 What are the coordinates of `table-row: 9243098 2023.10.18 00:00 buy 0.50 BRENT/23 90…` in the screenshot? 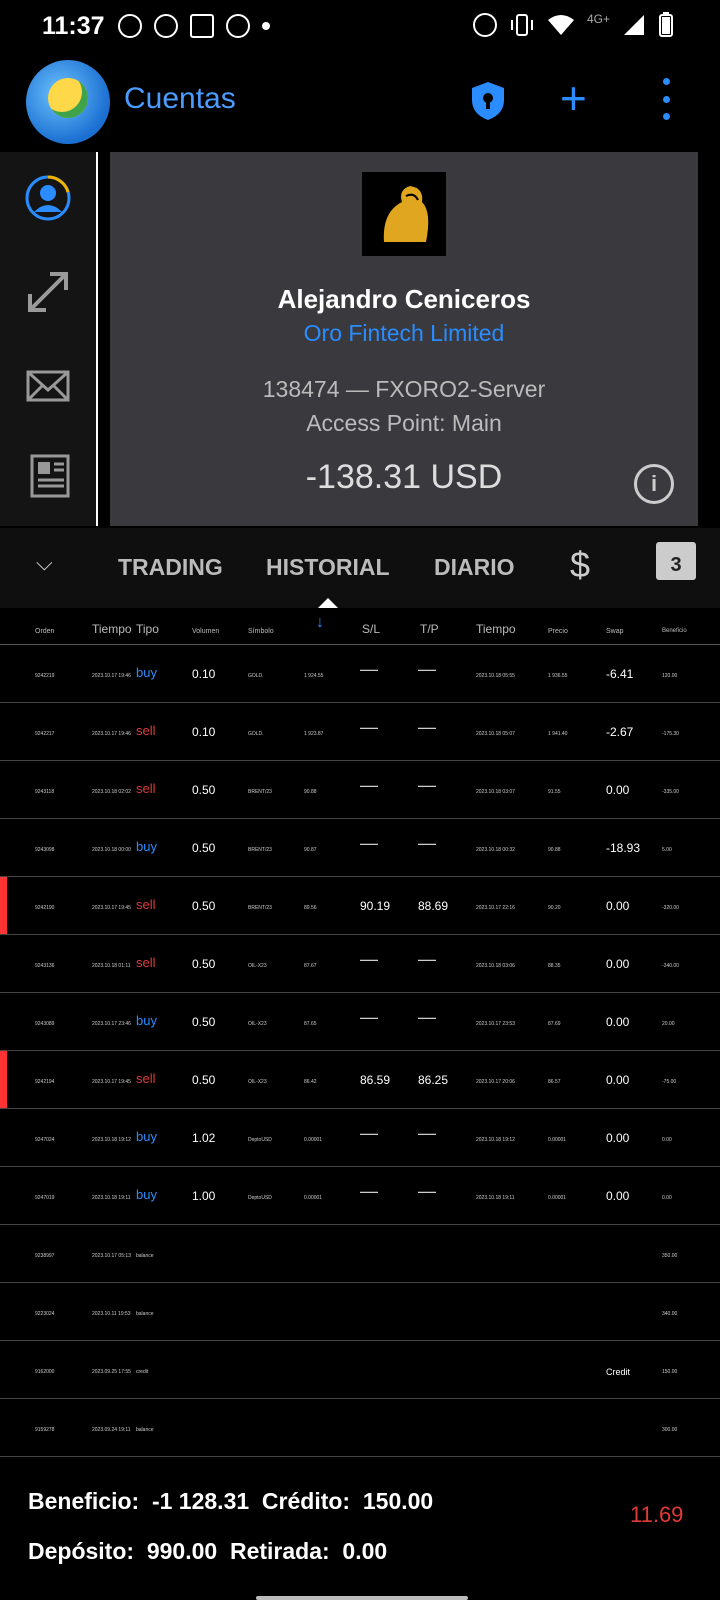 It's located at (360, 848).